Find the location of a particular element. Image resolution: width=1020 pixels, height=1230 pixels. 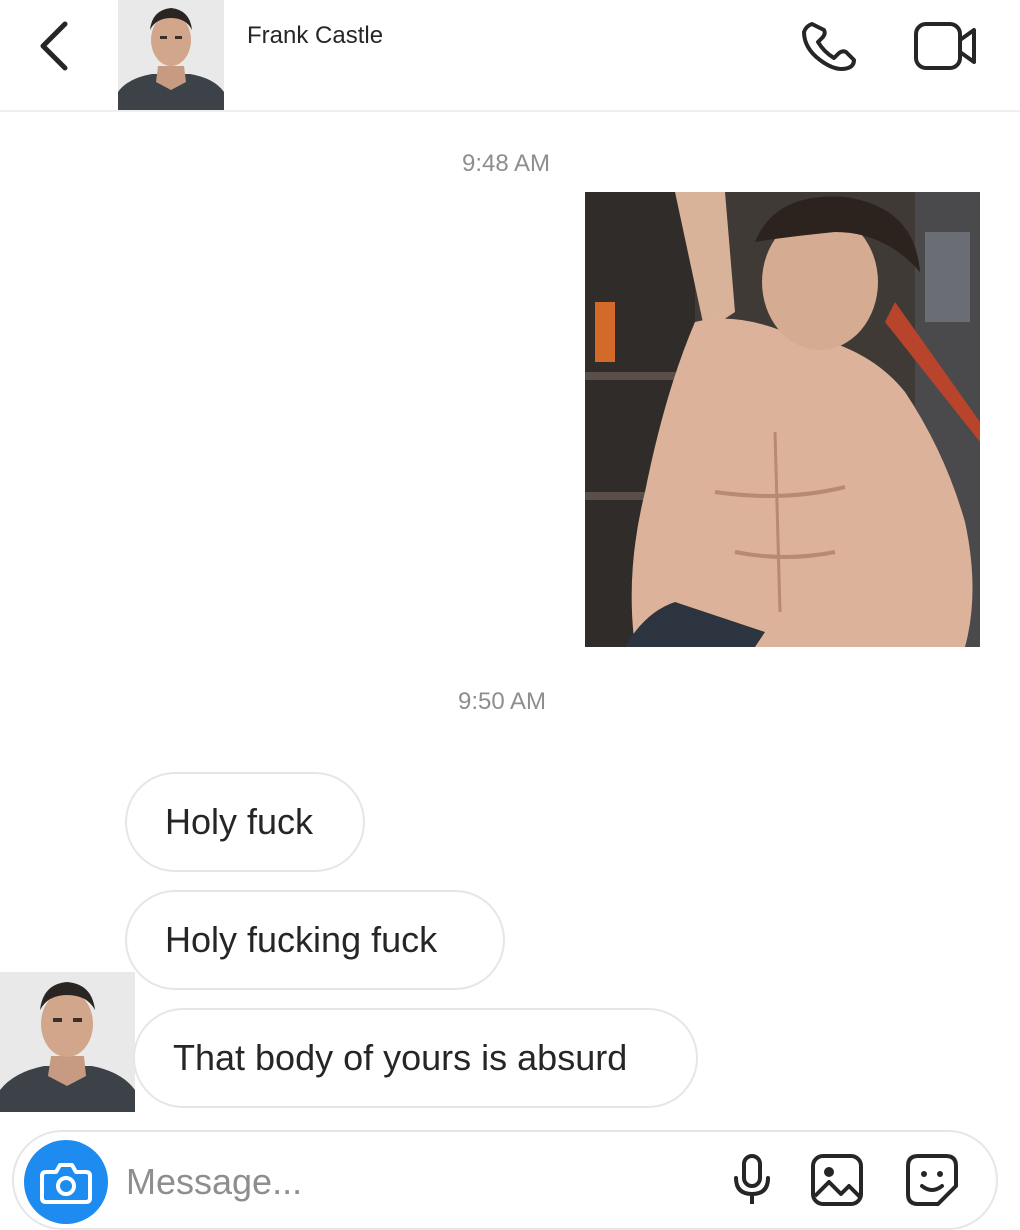

camera-button is located at coordinates (66, 1182).